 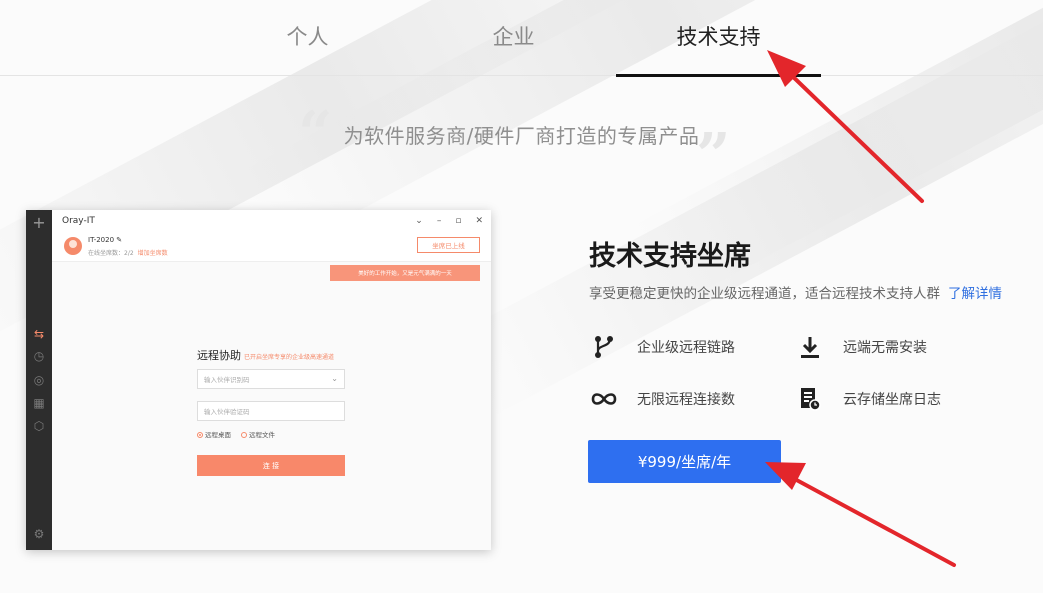 I want to click on partner-id-input: 输入伙伴识别码 ⌄, so click(x=271, y=379).